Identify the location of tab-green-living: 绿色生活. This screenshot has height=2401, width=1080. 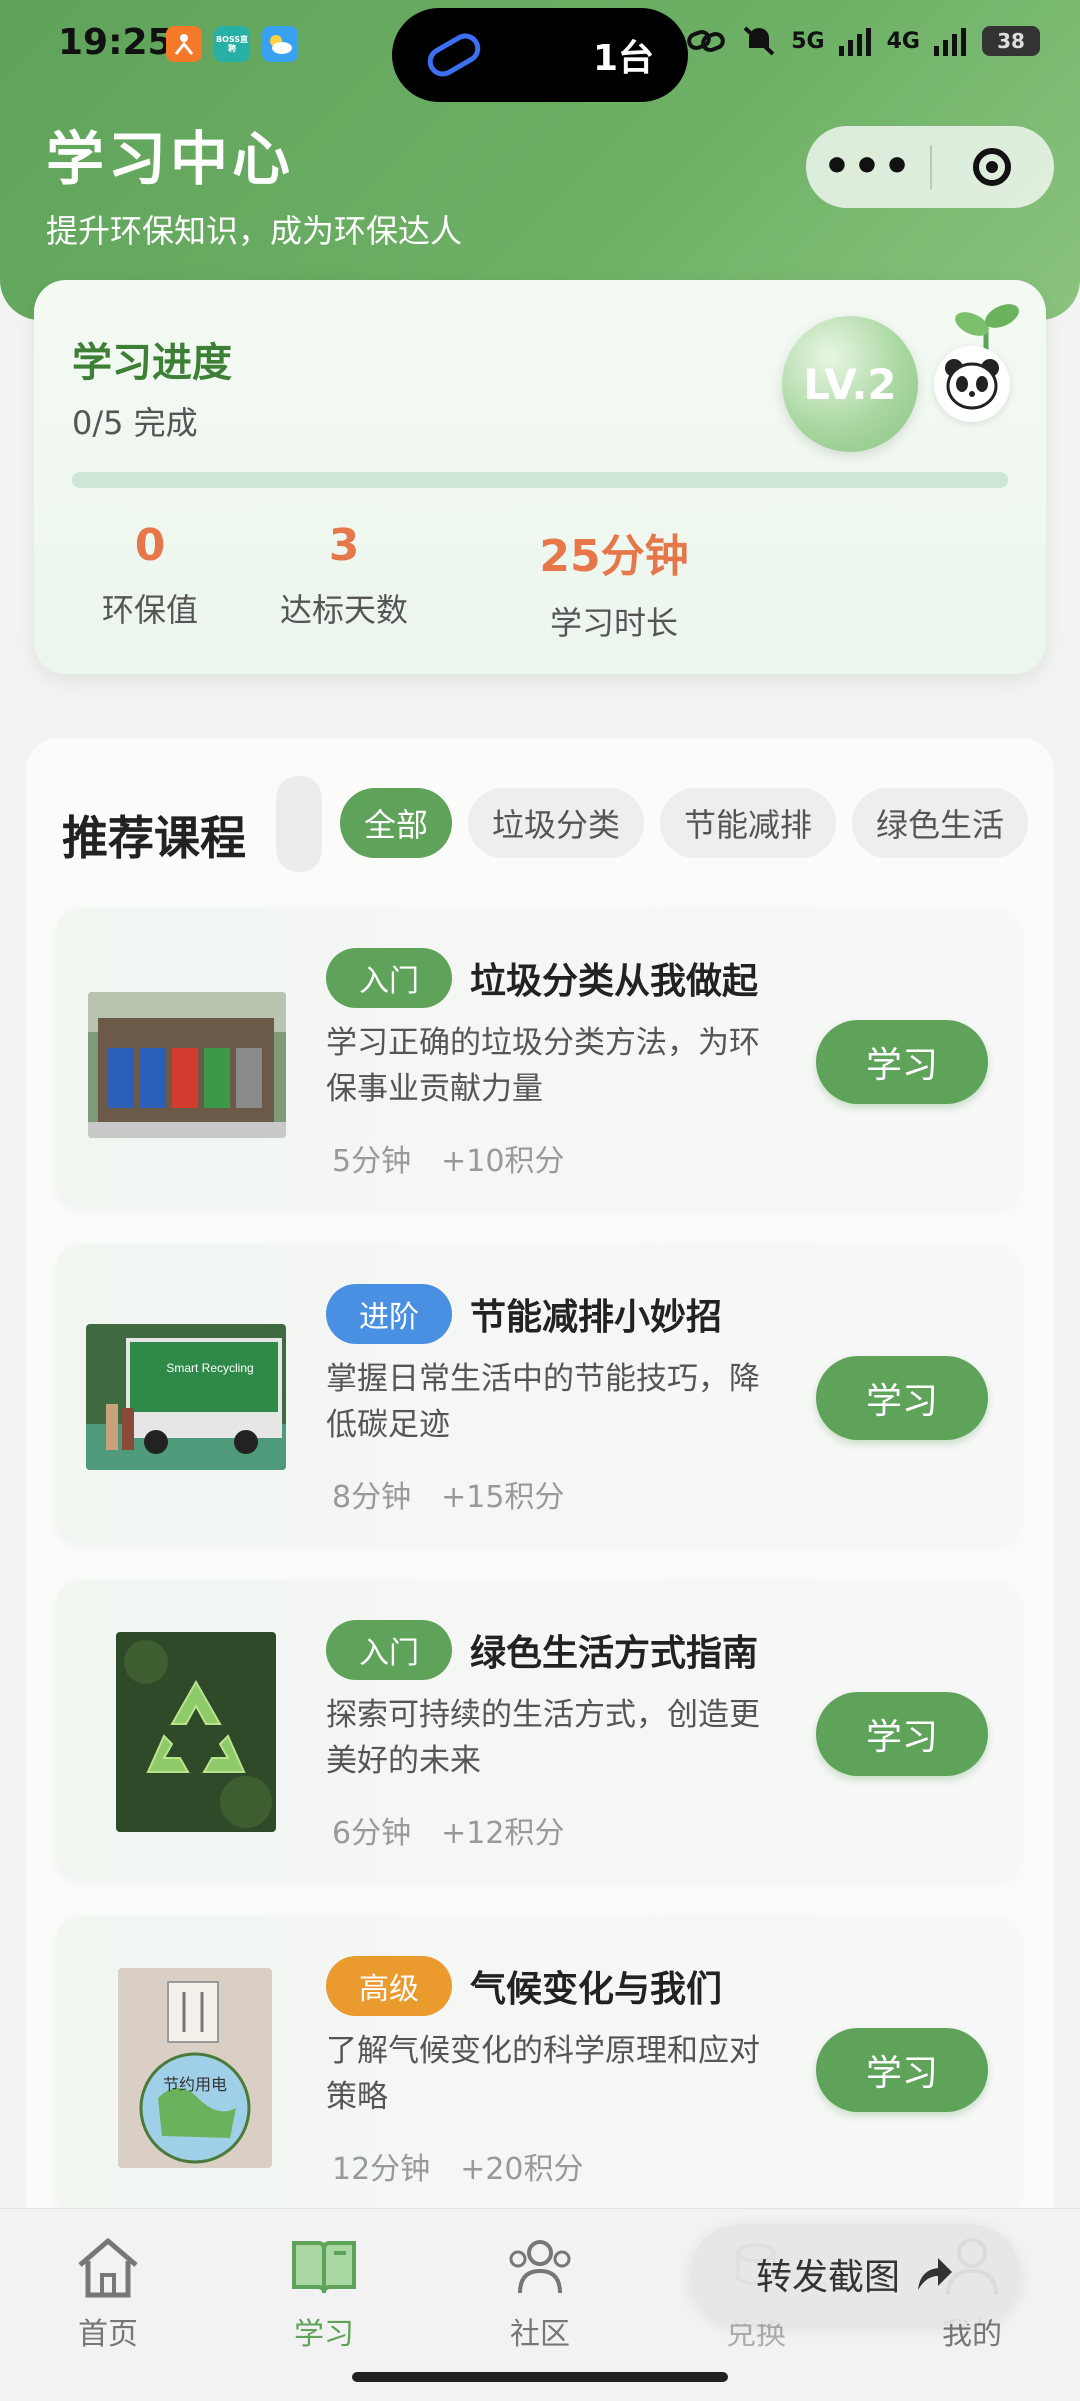
(940, 823).